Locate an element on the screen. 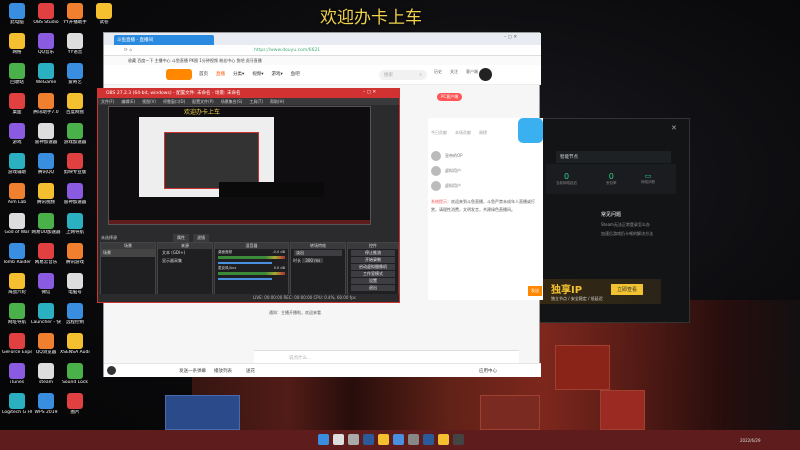 This screenshot has height=450, width=800. volume-slider is located at coordinates (245, 263).